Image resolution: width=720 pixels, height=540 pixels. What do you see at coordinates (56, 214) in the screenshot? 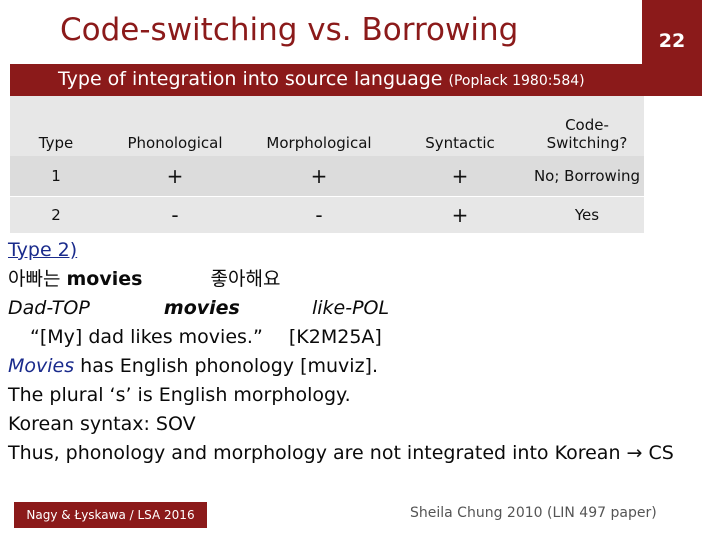
I see `table-cell: 2` at bounding box center [56, 214].